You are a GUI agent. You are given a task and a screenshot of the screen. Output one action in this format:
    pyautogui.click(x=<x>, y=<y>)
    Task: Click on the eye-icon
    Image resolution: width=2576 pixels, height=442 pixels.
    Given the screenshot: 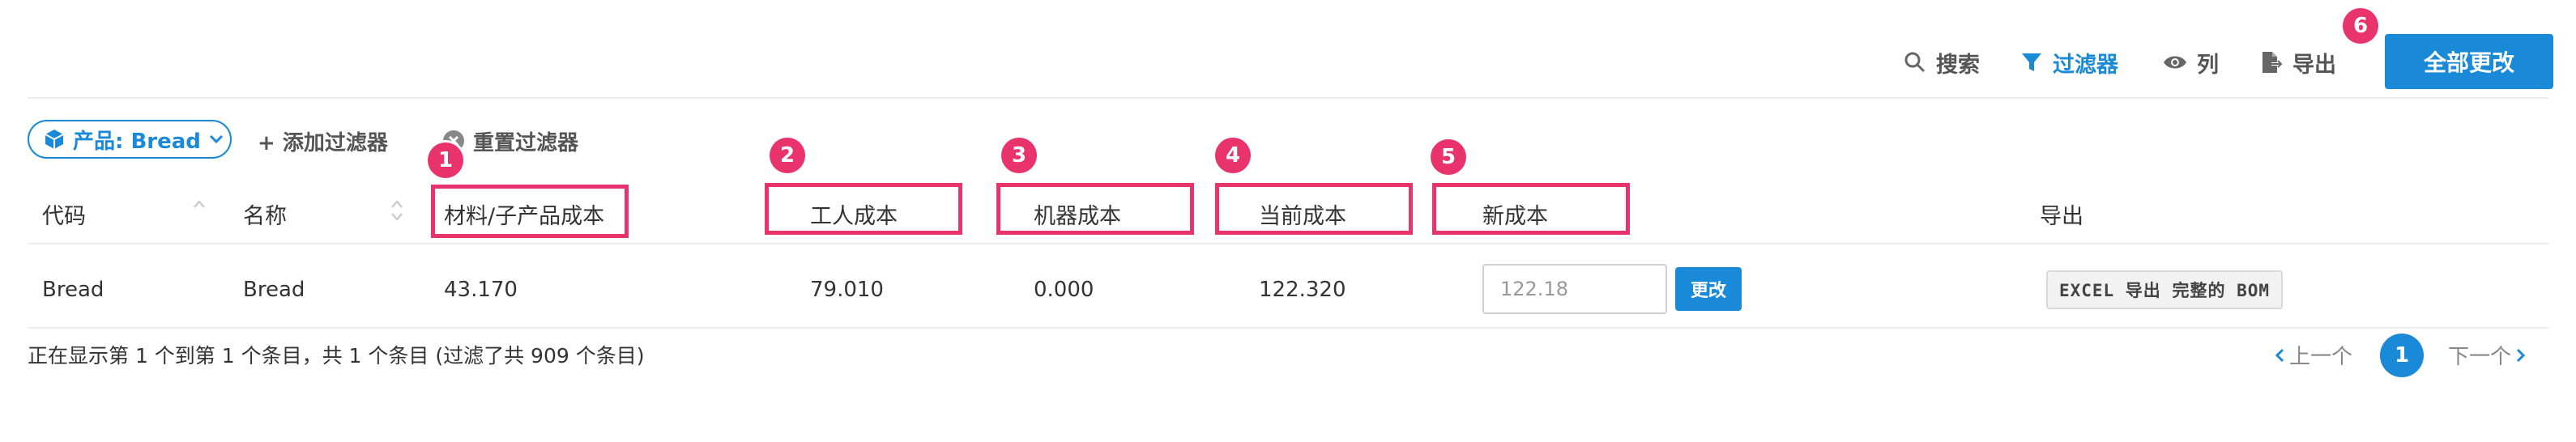 What is the action you would take?
    pyautogui.click(x=2175, y=62)
    